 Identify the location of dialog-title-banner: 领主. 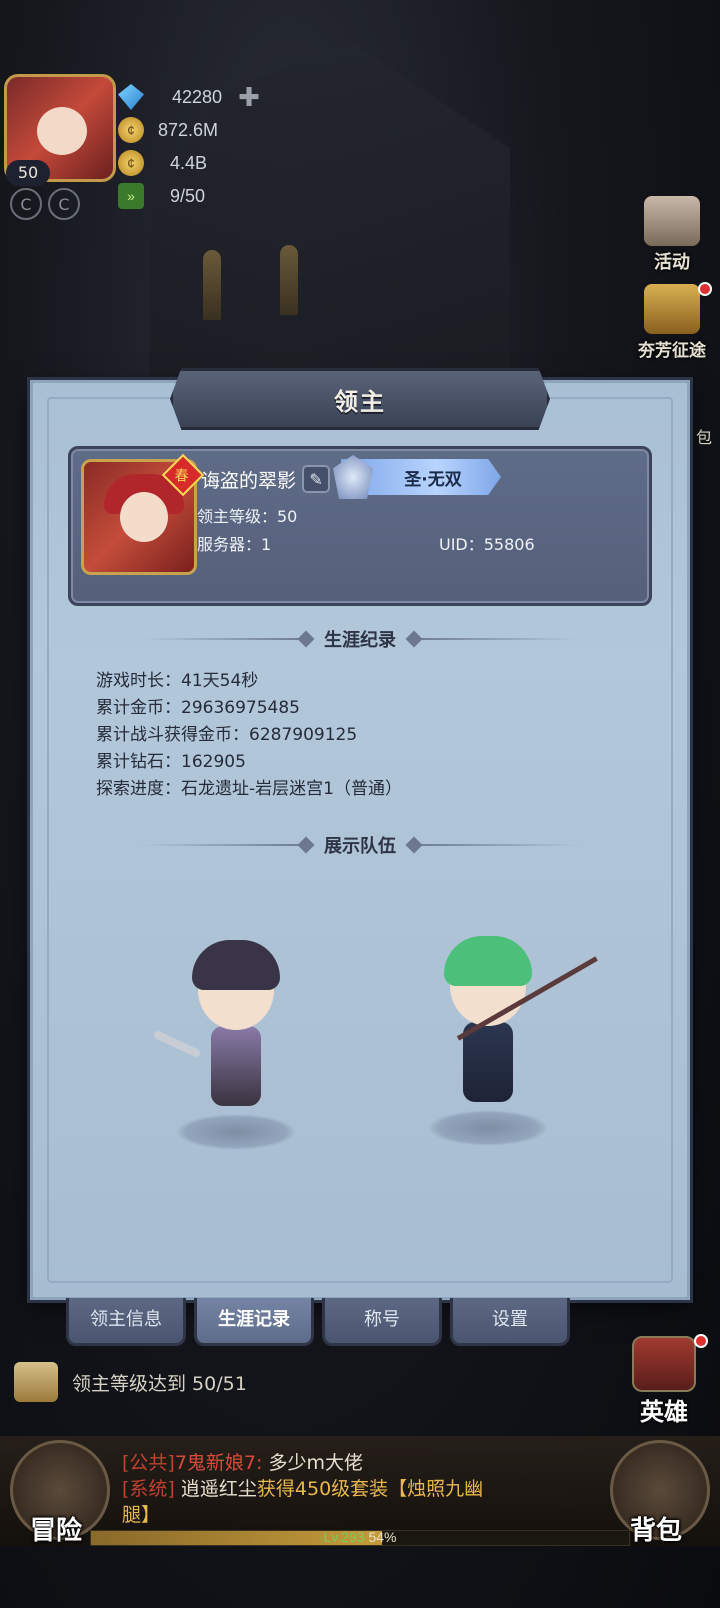
(360, 399).